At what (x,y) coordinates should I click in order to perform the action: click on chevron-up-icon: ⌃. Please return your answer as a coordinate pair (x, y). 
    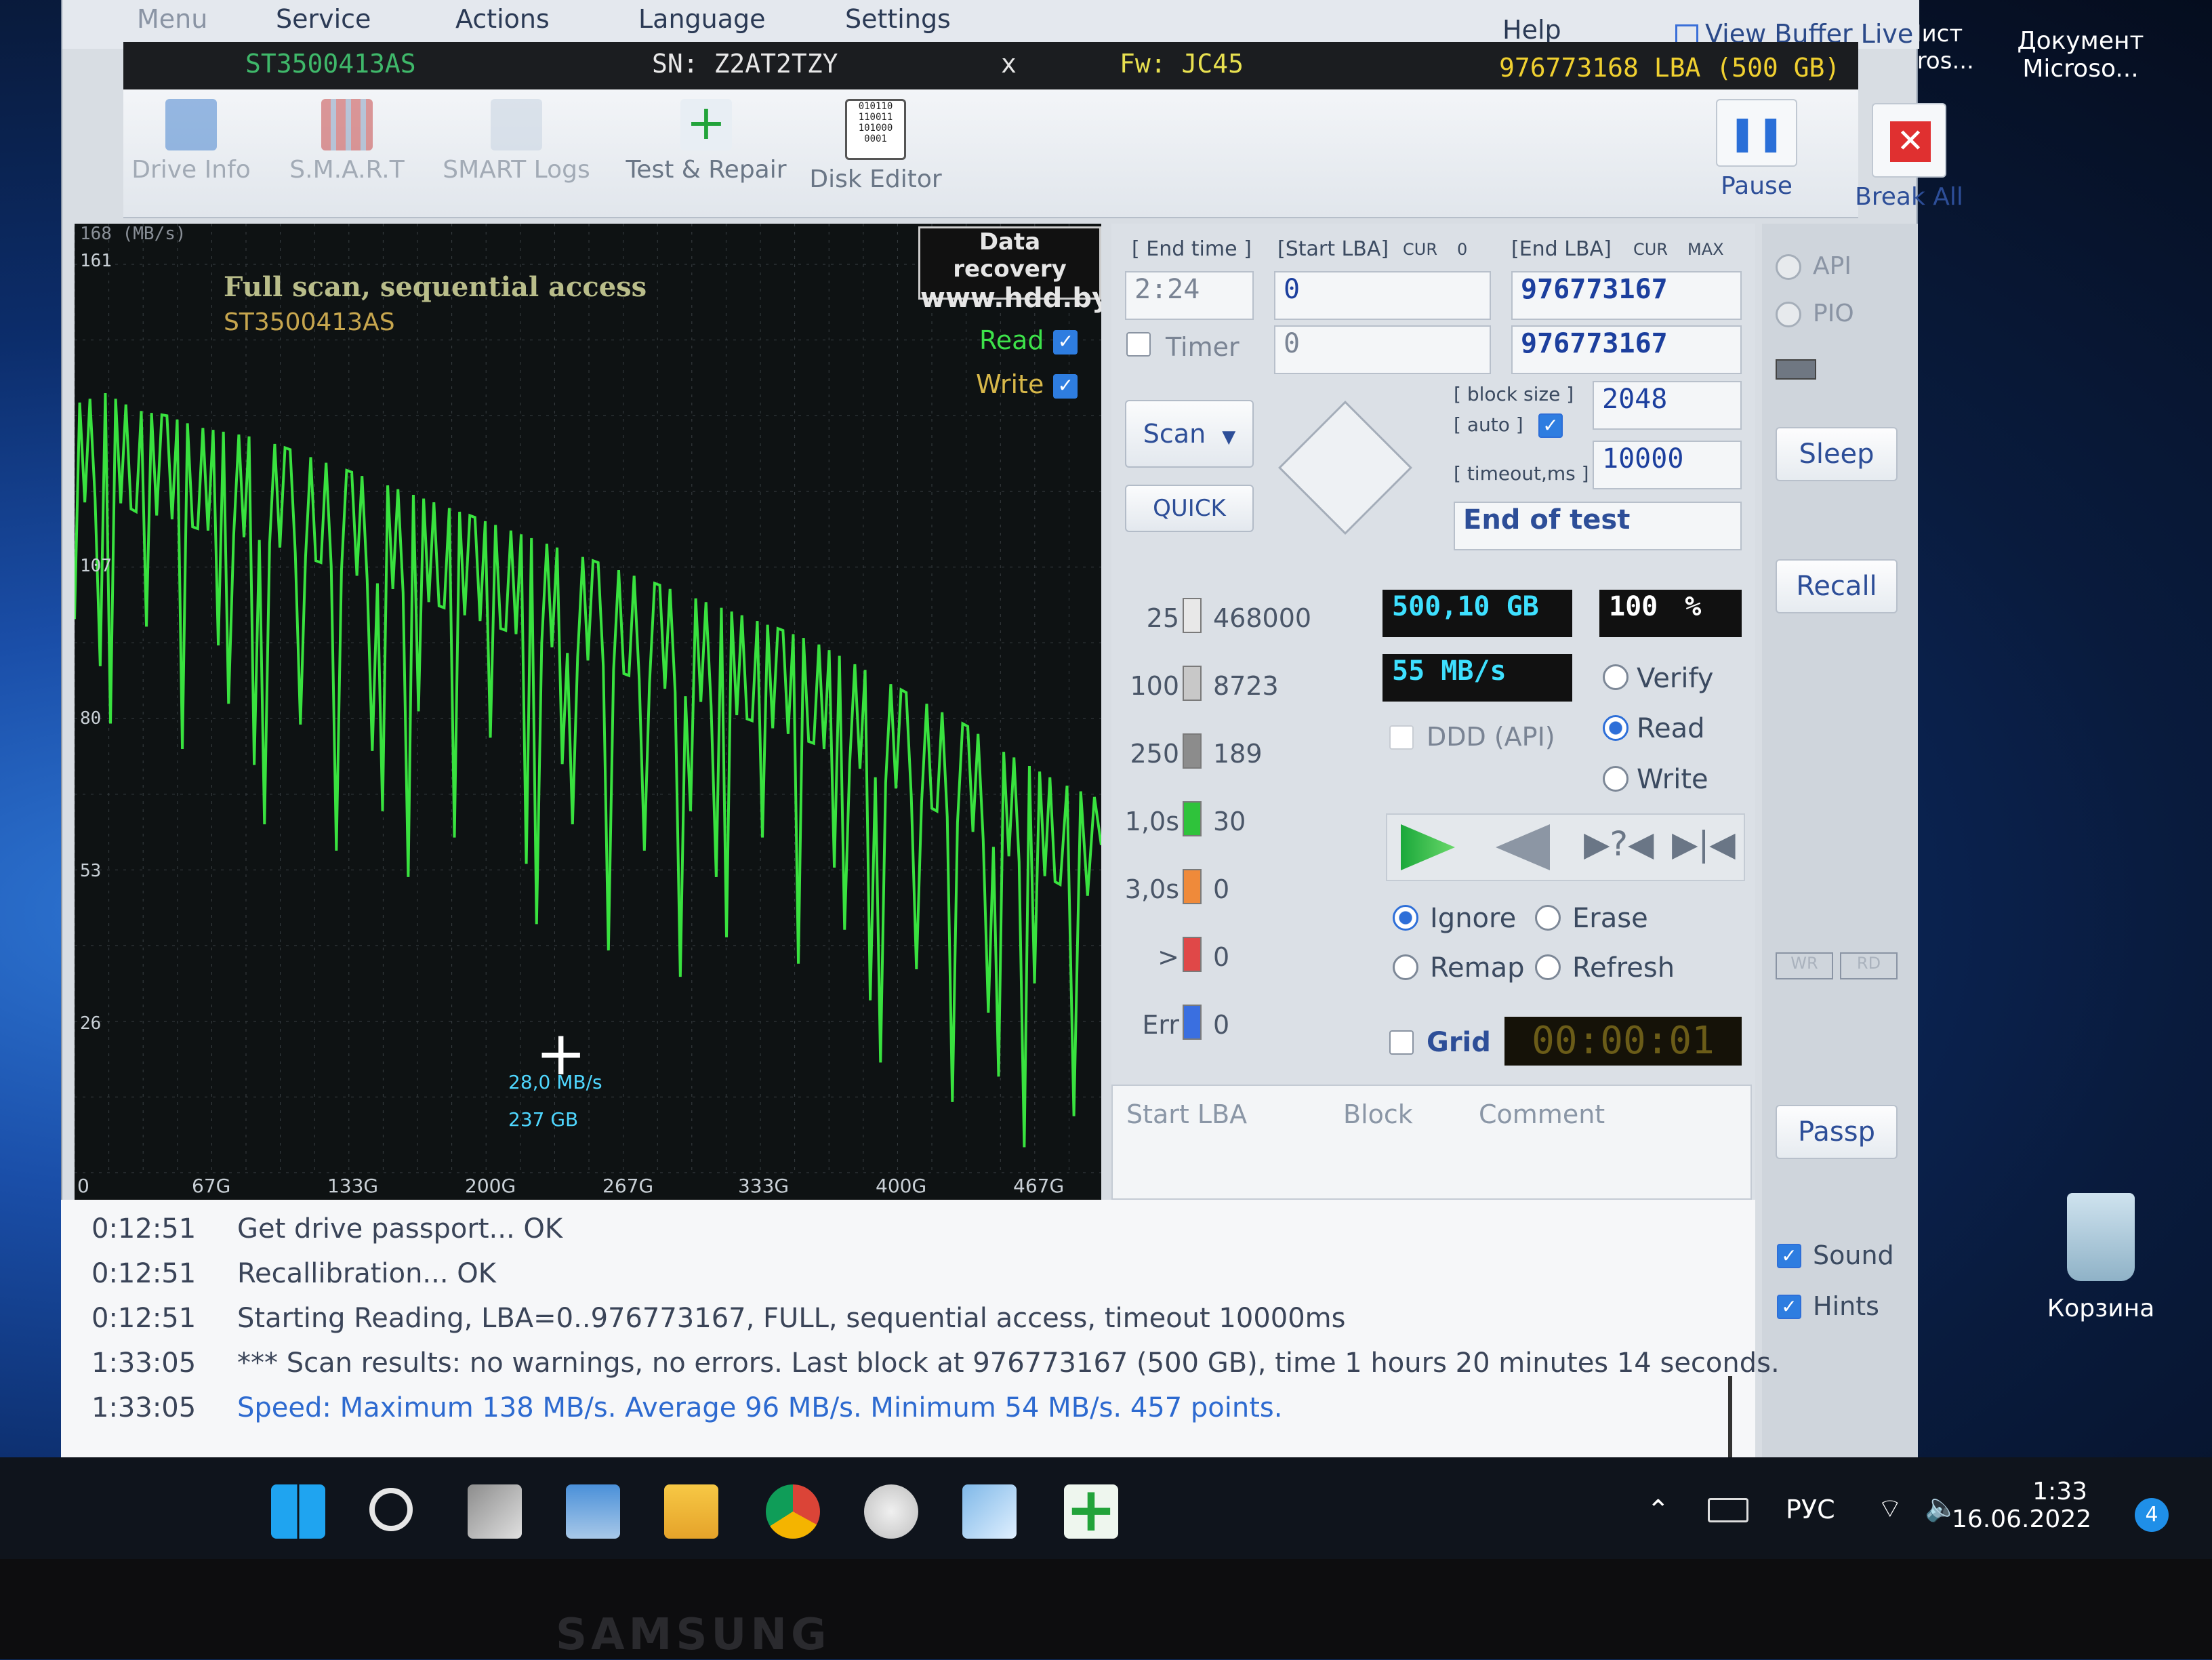
    Looking at the image, I should click on (1658, 1510).